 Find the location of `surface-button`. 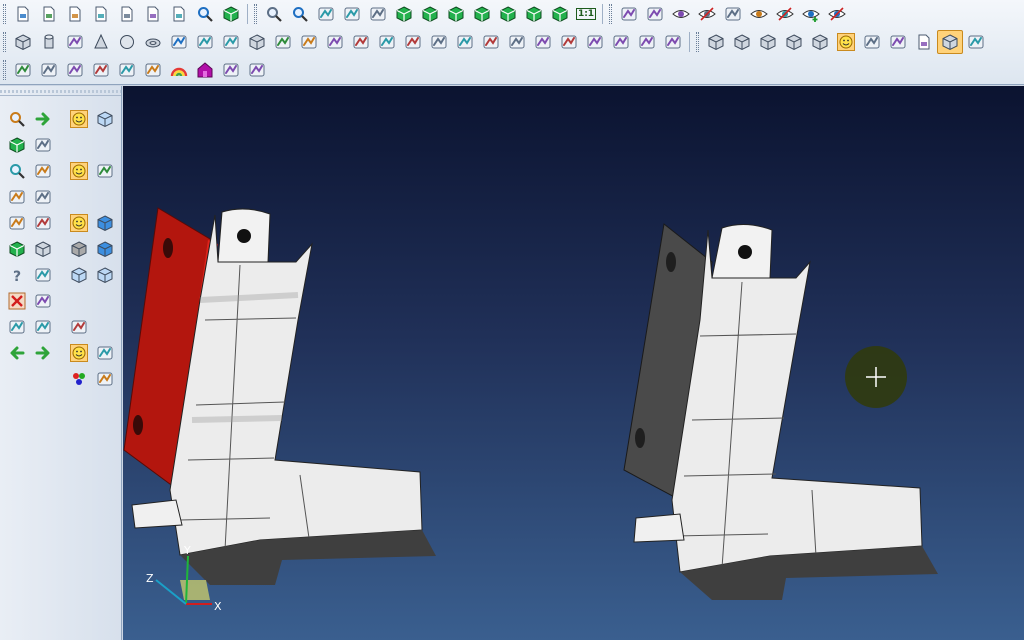

surface-button is located at coordinates (846, 42).